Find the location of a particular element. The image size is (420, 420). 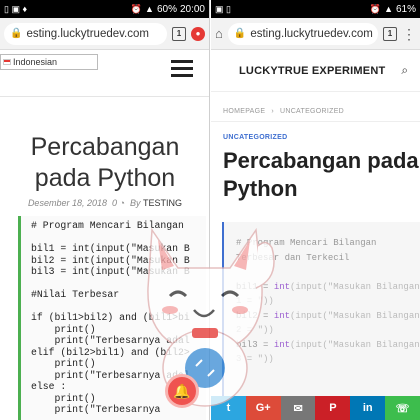

post-title-line1: Percabangan is located at coordinates (105, 147).